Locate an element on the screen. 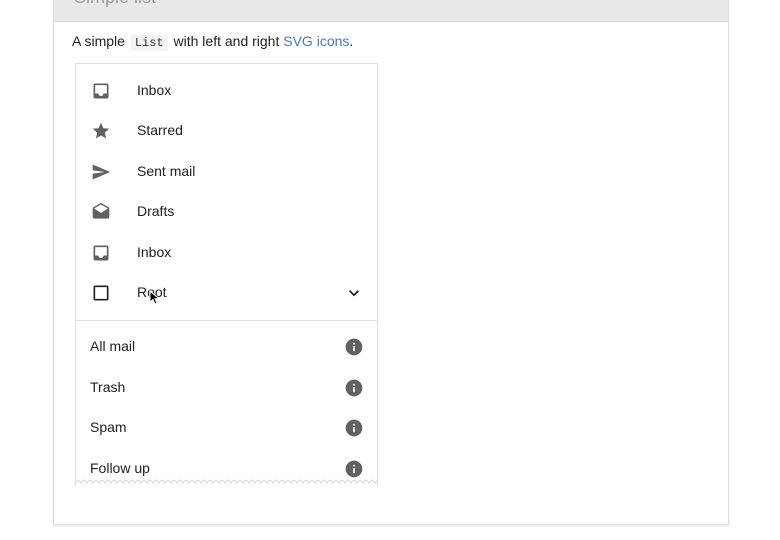 This screenshot has width=780, height=540. description-prefix: A simple is located at coordinates (98, 41).